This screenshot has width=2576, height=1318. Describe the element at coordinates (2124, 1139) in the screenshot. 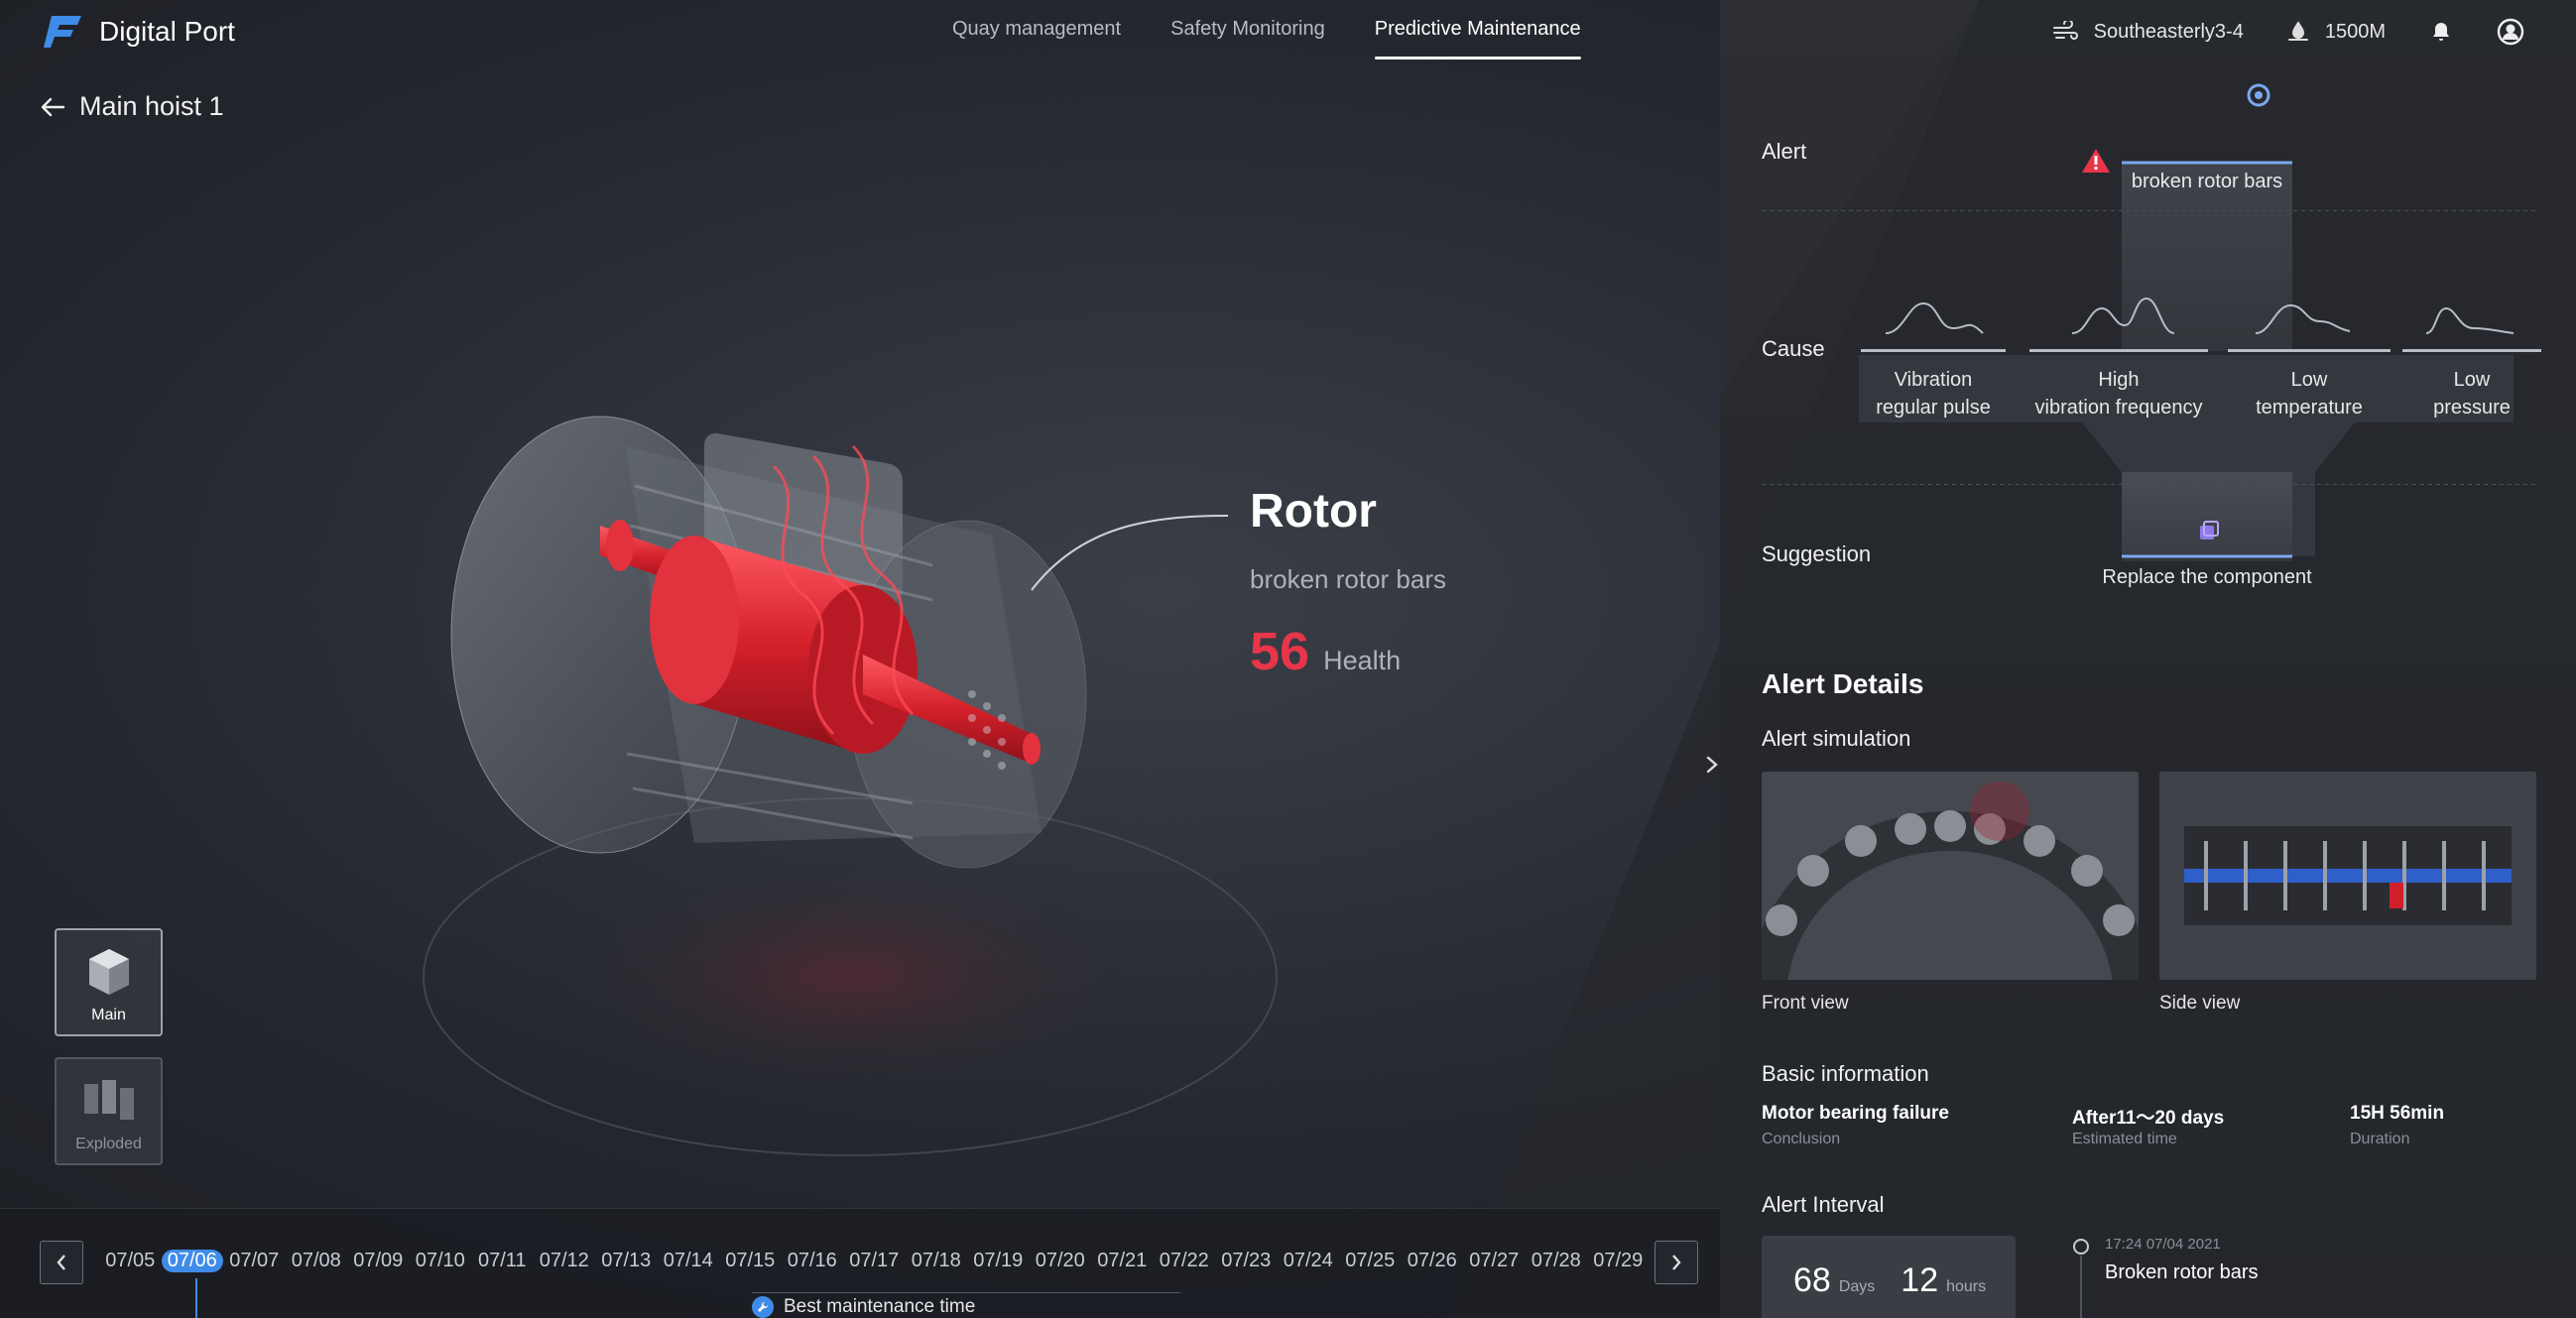

I see `estimated-time-key: Estimated time` at that location.